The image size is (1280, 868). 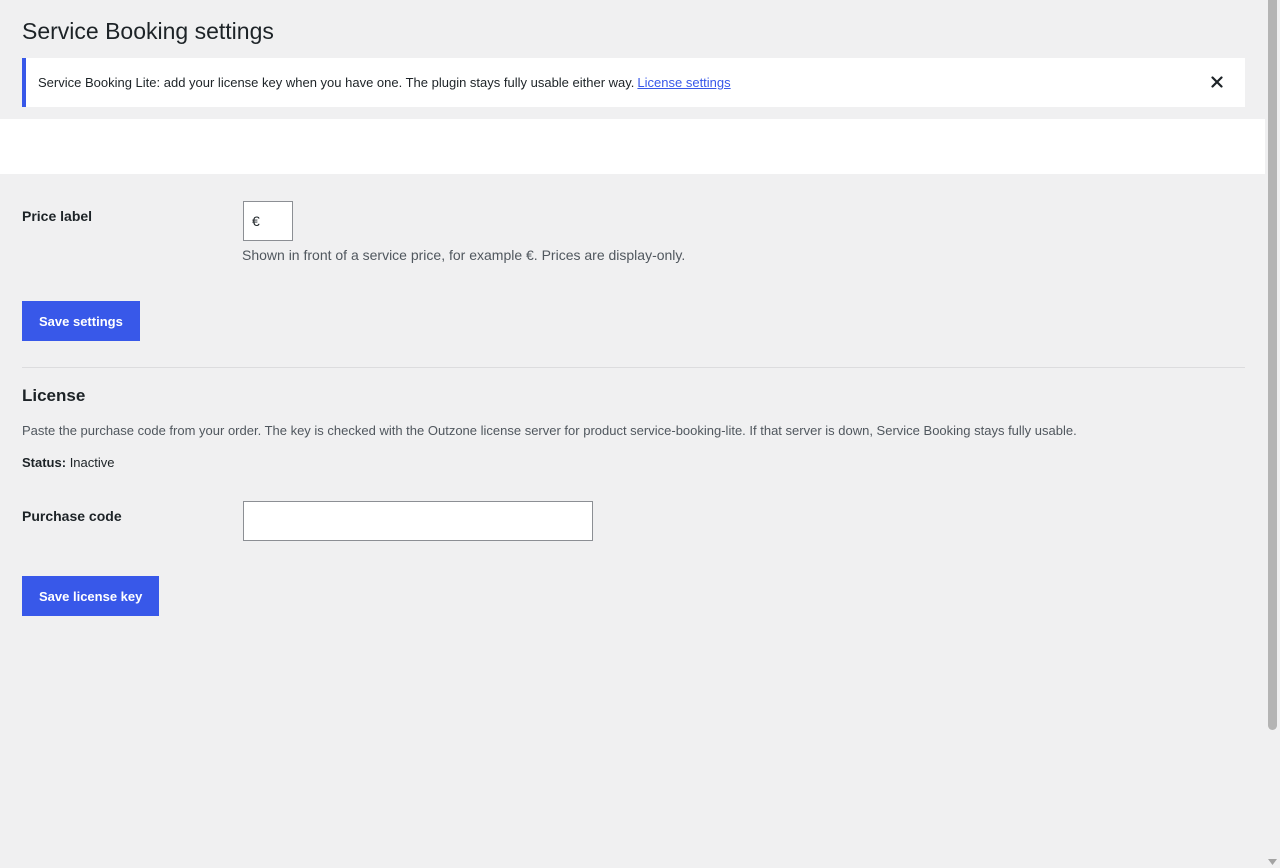 I want to click on tab-bar-area, so click(x=640, y=146).